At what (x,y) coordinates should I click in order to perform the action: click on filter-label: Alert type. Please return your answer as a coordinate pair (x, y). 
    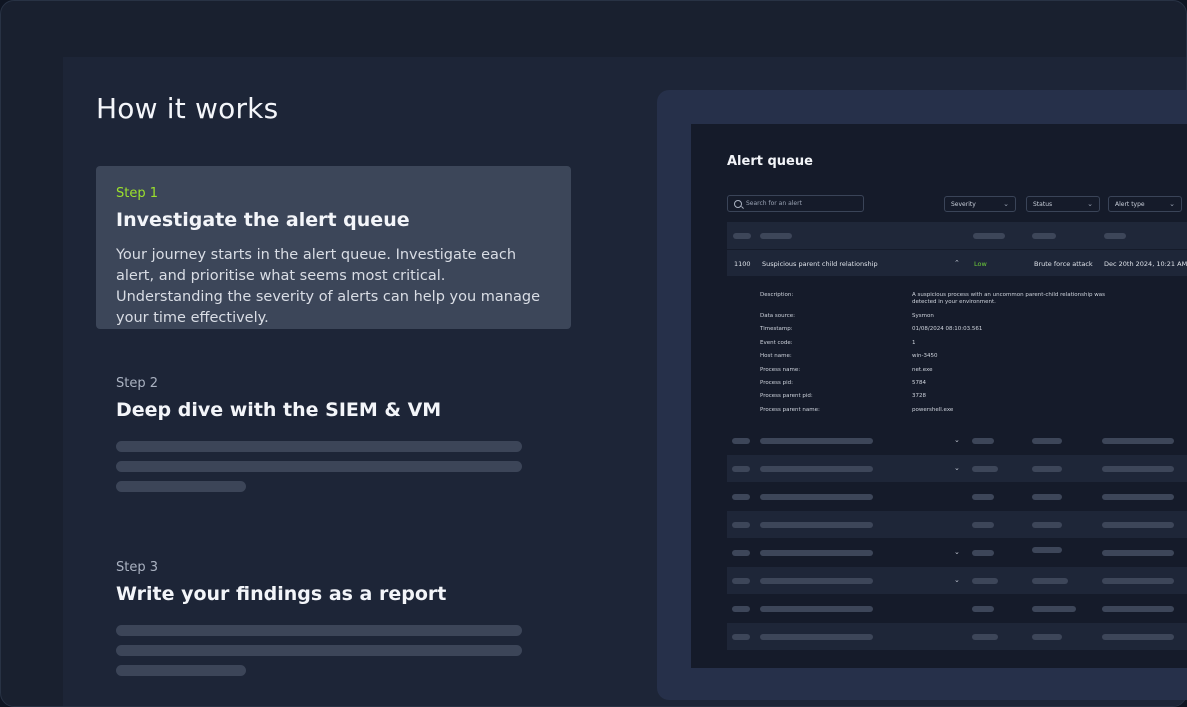
    Looking at the image, I should click on (1130, 204).